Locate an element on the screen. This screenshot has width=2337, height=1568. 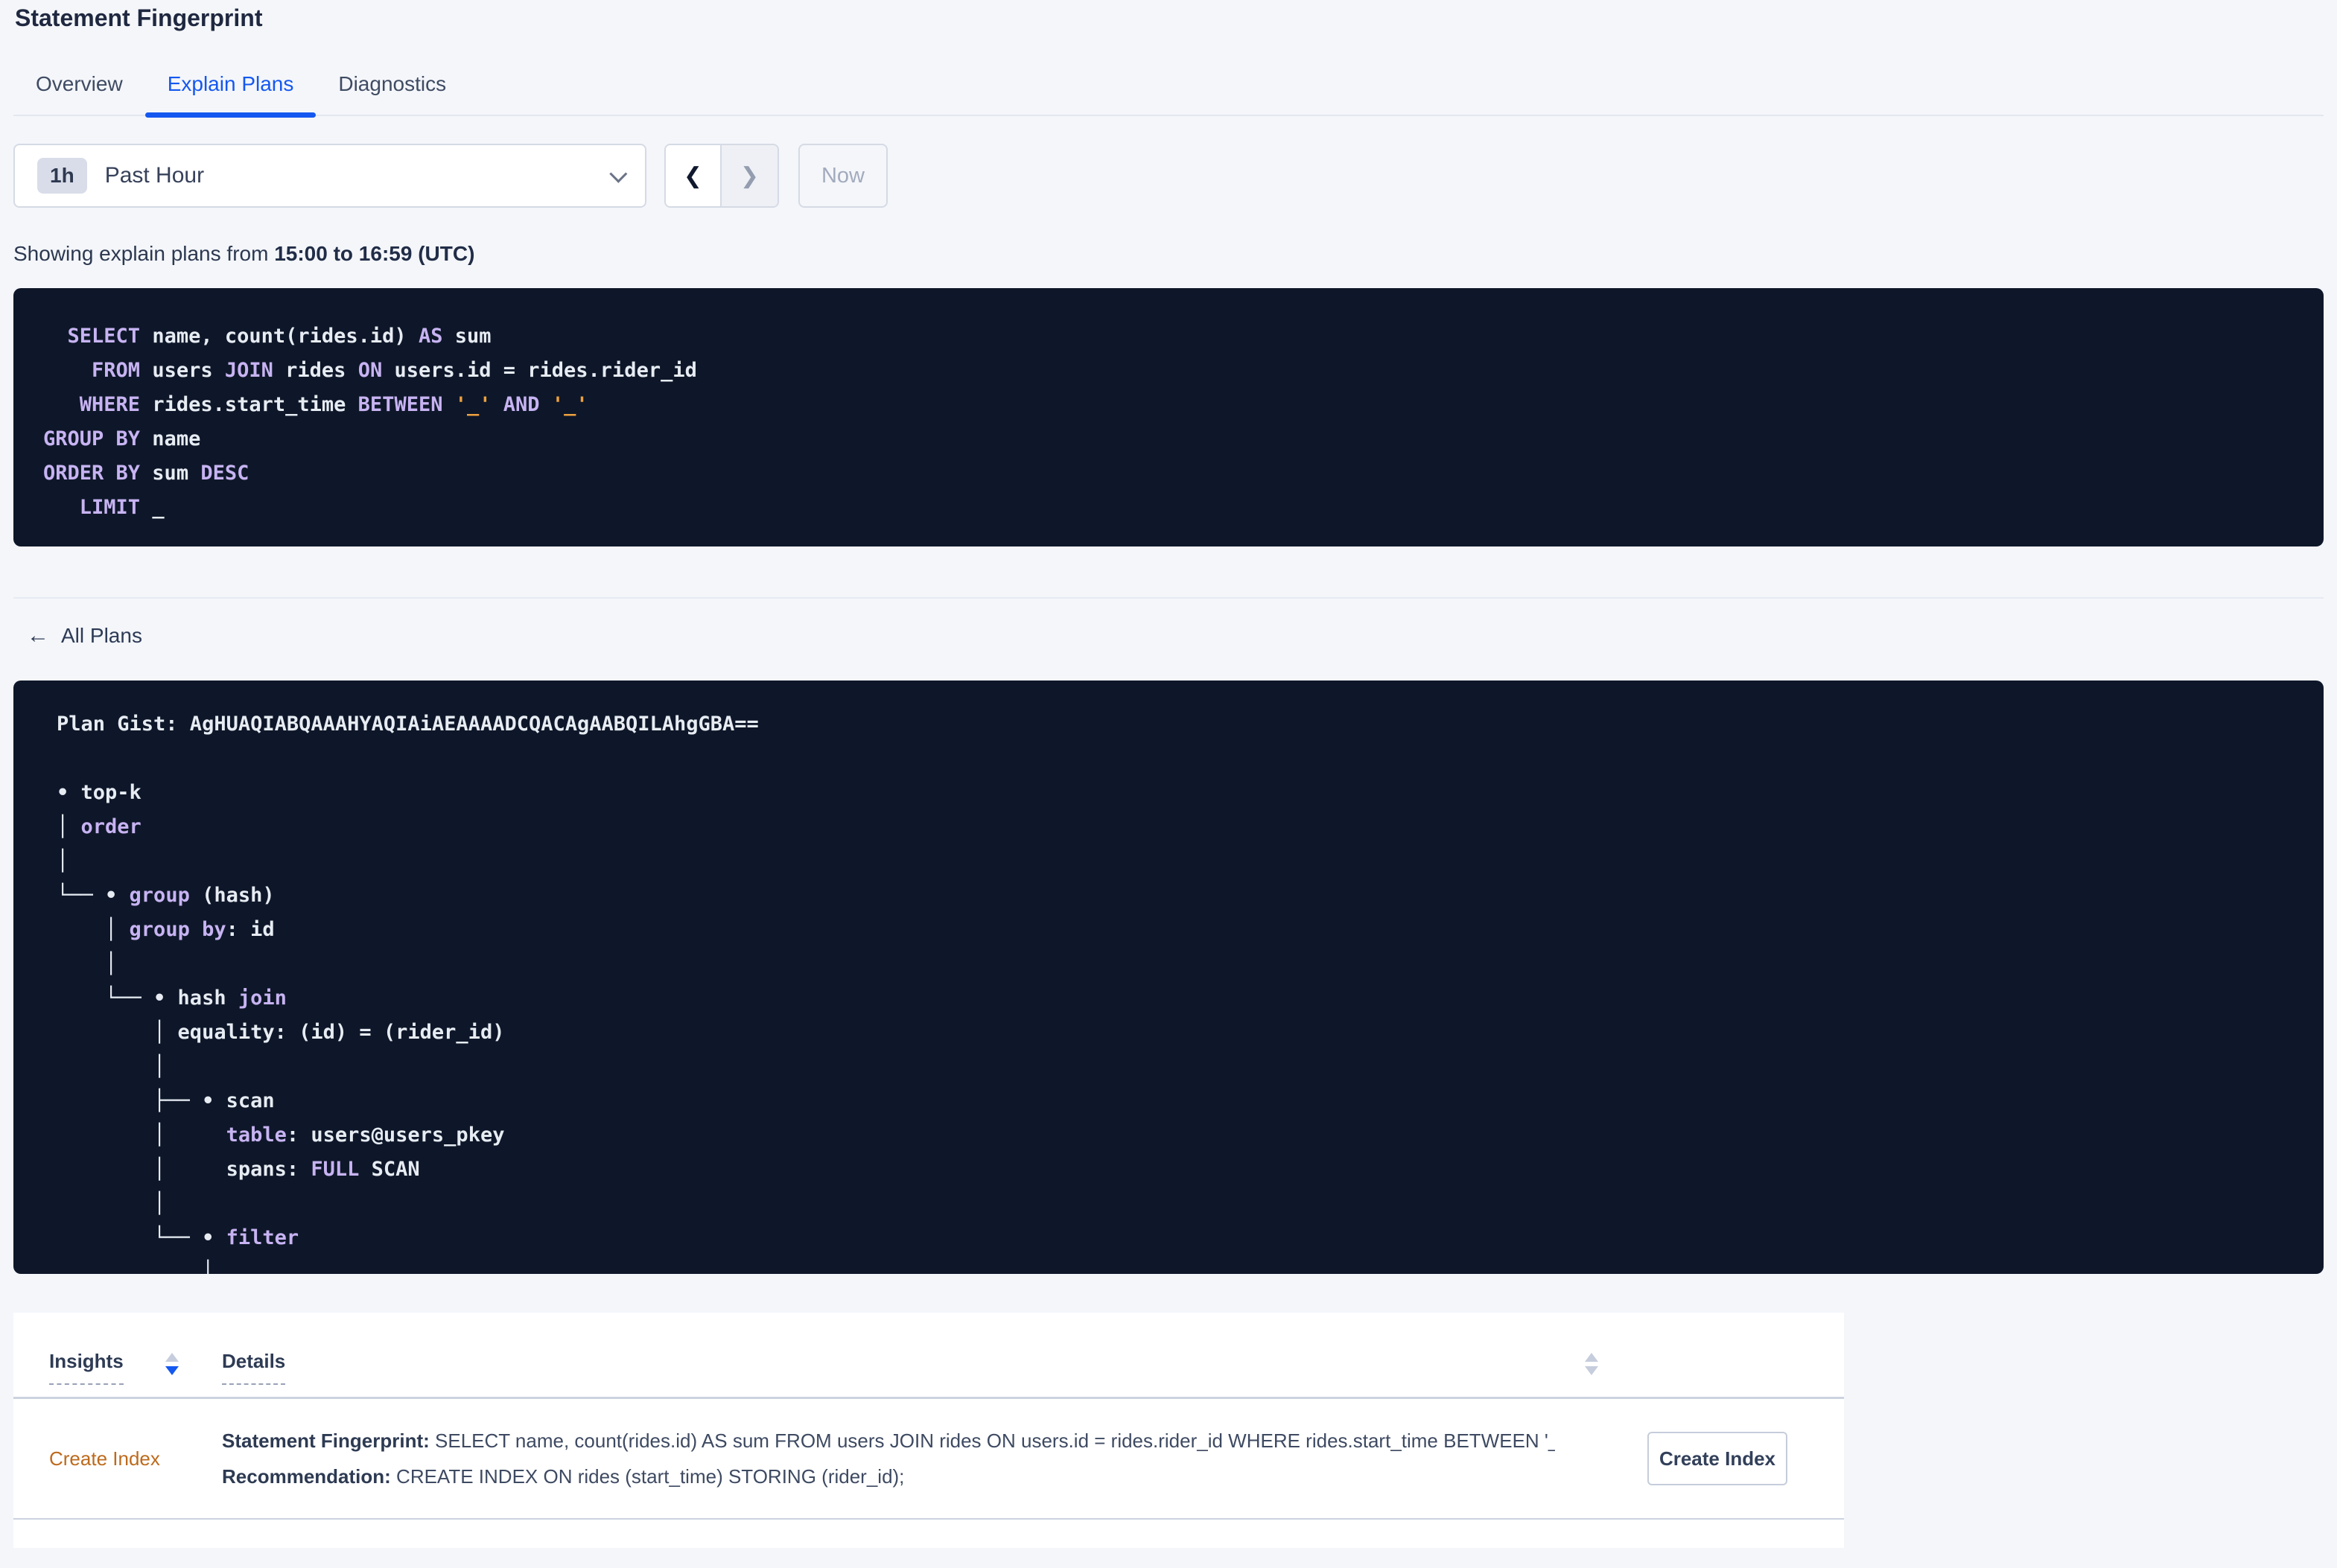
time-range-badge: 1h is located at coordinates (62, 176).